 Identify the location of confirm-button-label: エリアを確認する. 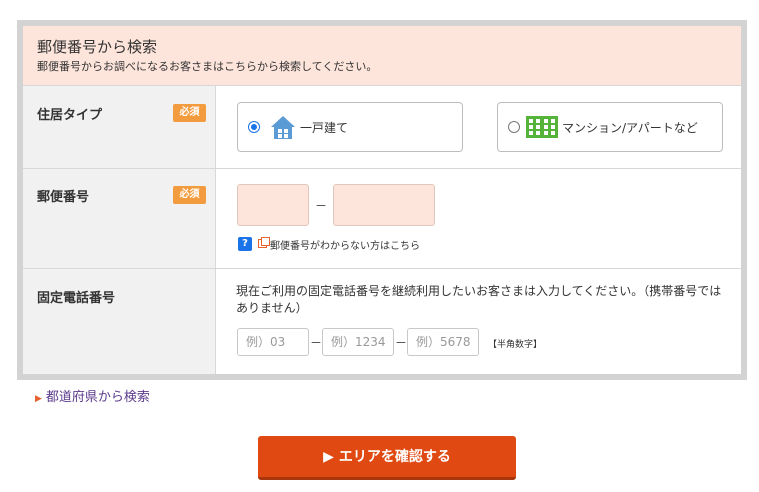
(395, 457).